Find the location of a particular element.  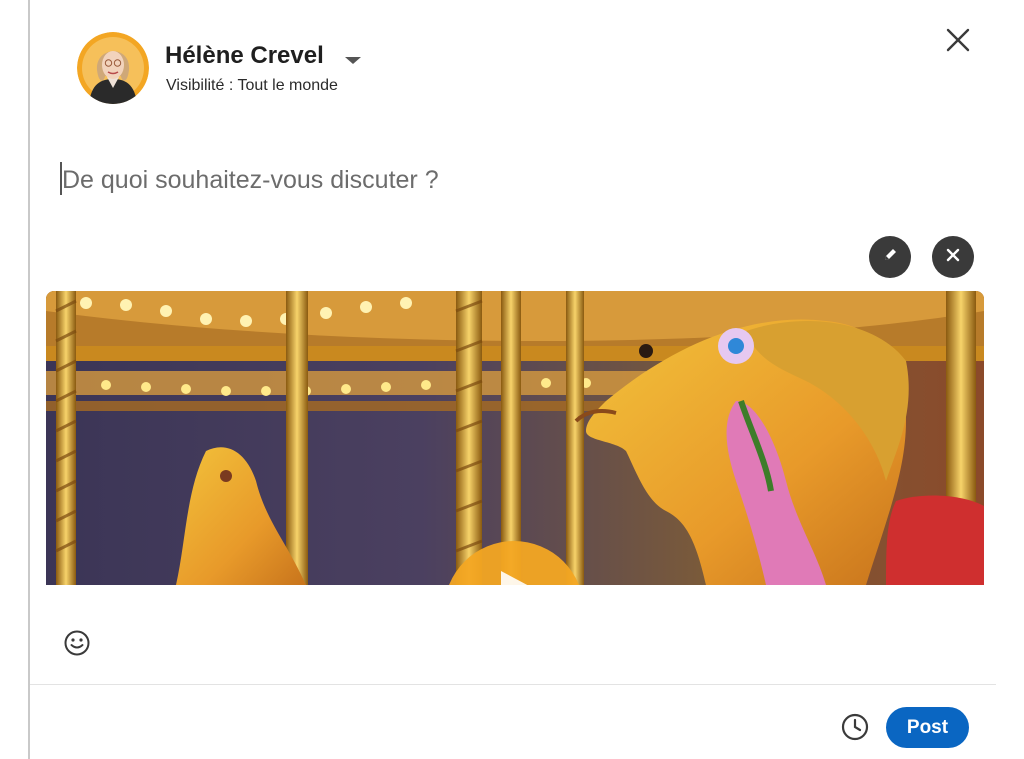

x-icon is located at coordinates (953, 257).